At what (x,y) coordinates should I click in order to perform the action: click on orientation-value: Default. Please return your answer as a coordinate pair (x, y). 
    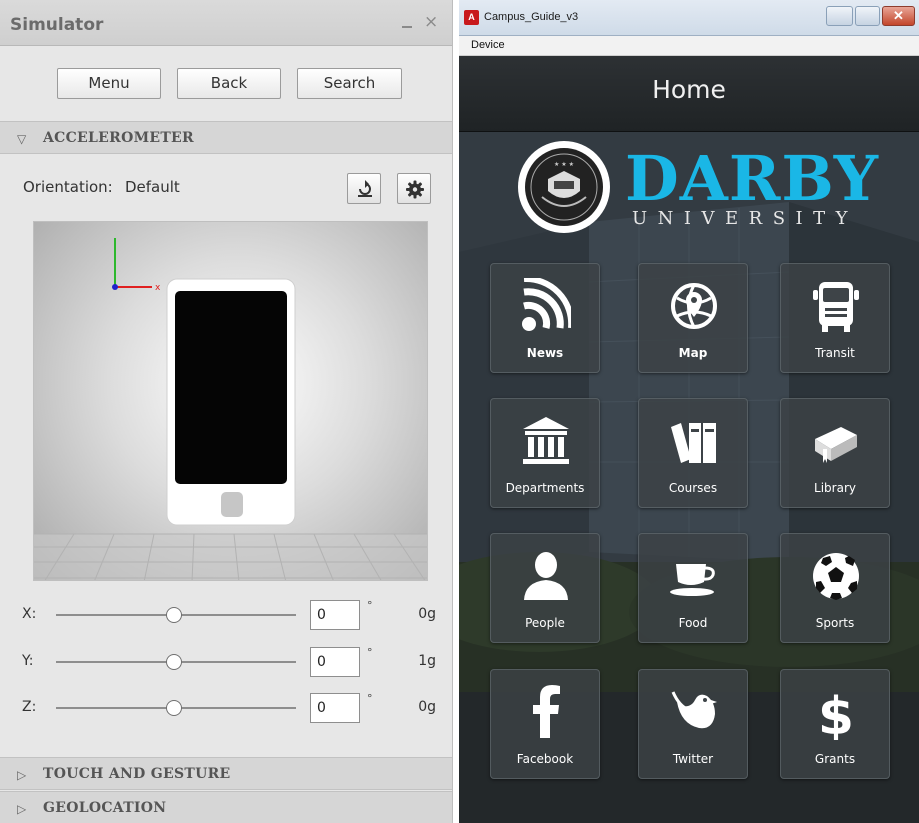
    Looking at the image, I should click on (152, 187).